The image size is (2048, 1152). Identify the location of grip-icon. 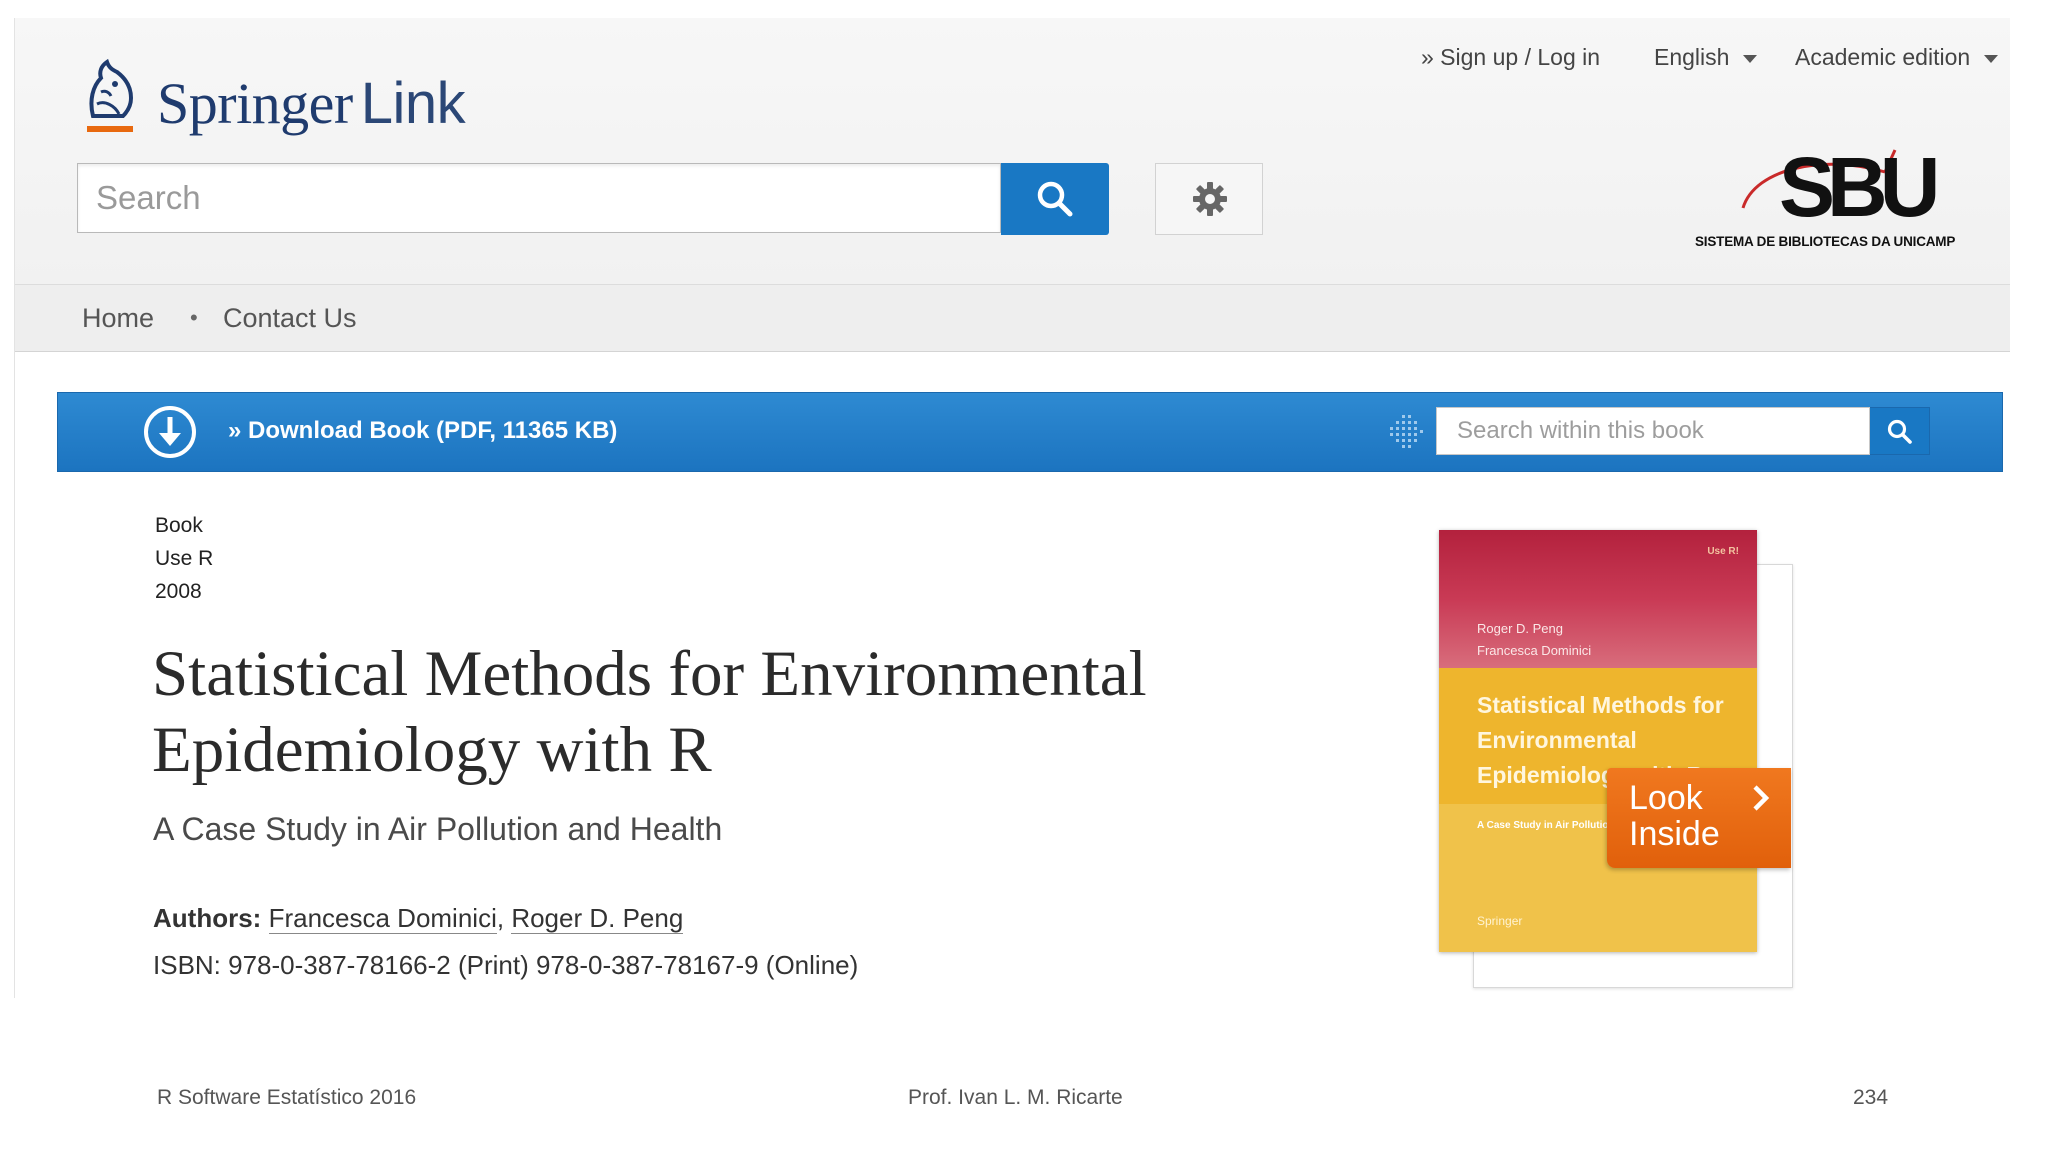
(1406, 431).